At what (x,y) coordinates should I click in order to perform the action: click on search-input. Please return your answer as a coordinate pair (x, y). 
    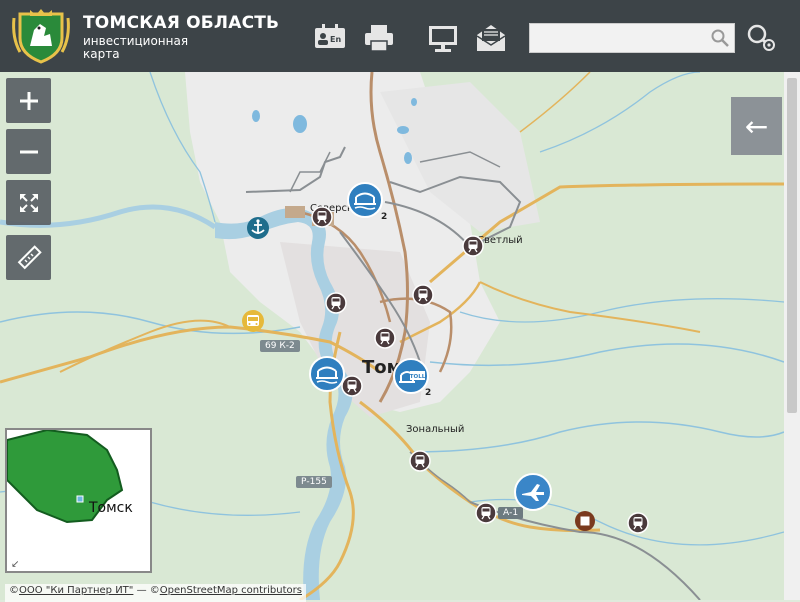
    Looking at the image, I should click on (621, 38).